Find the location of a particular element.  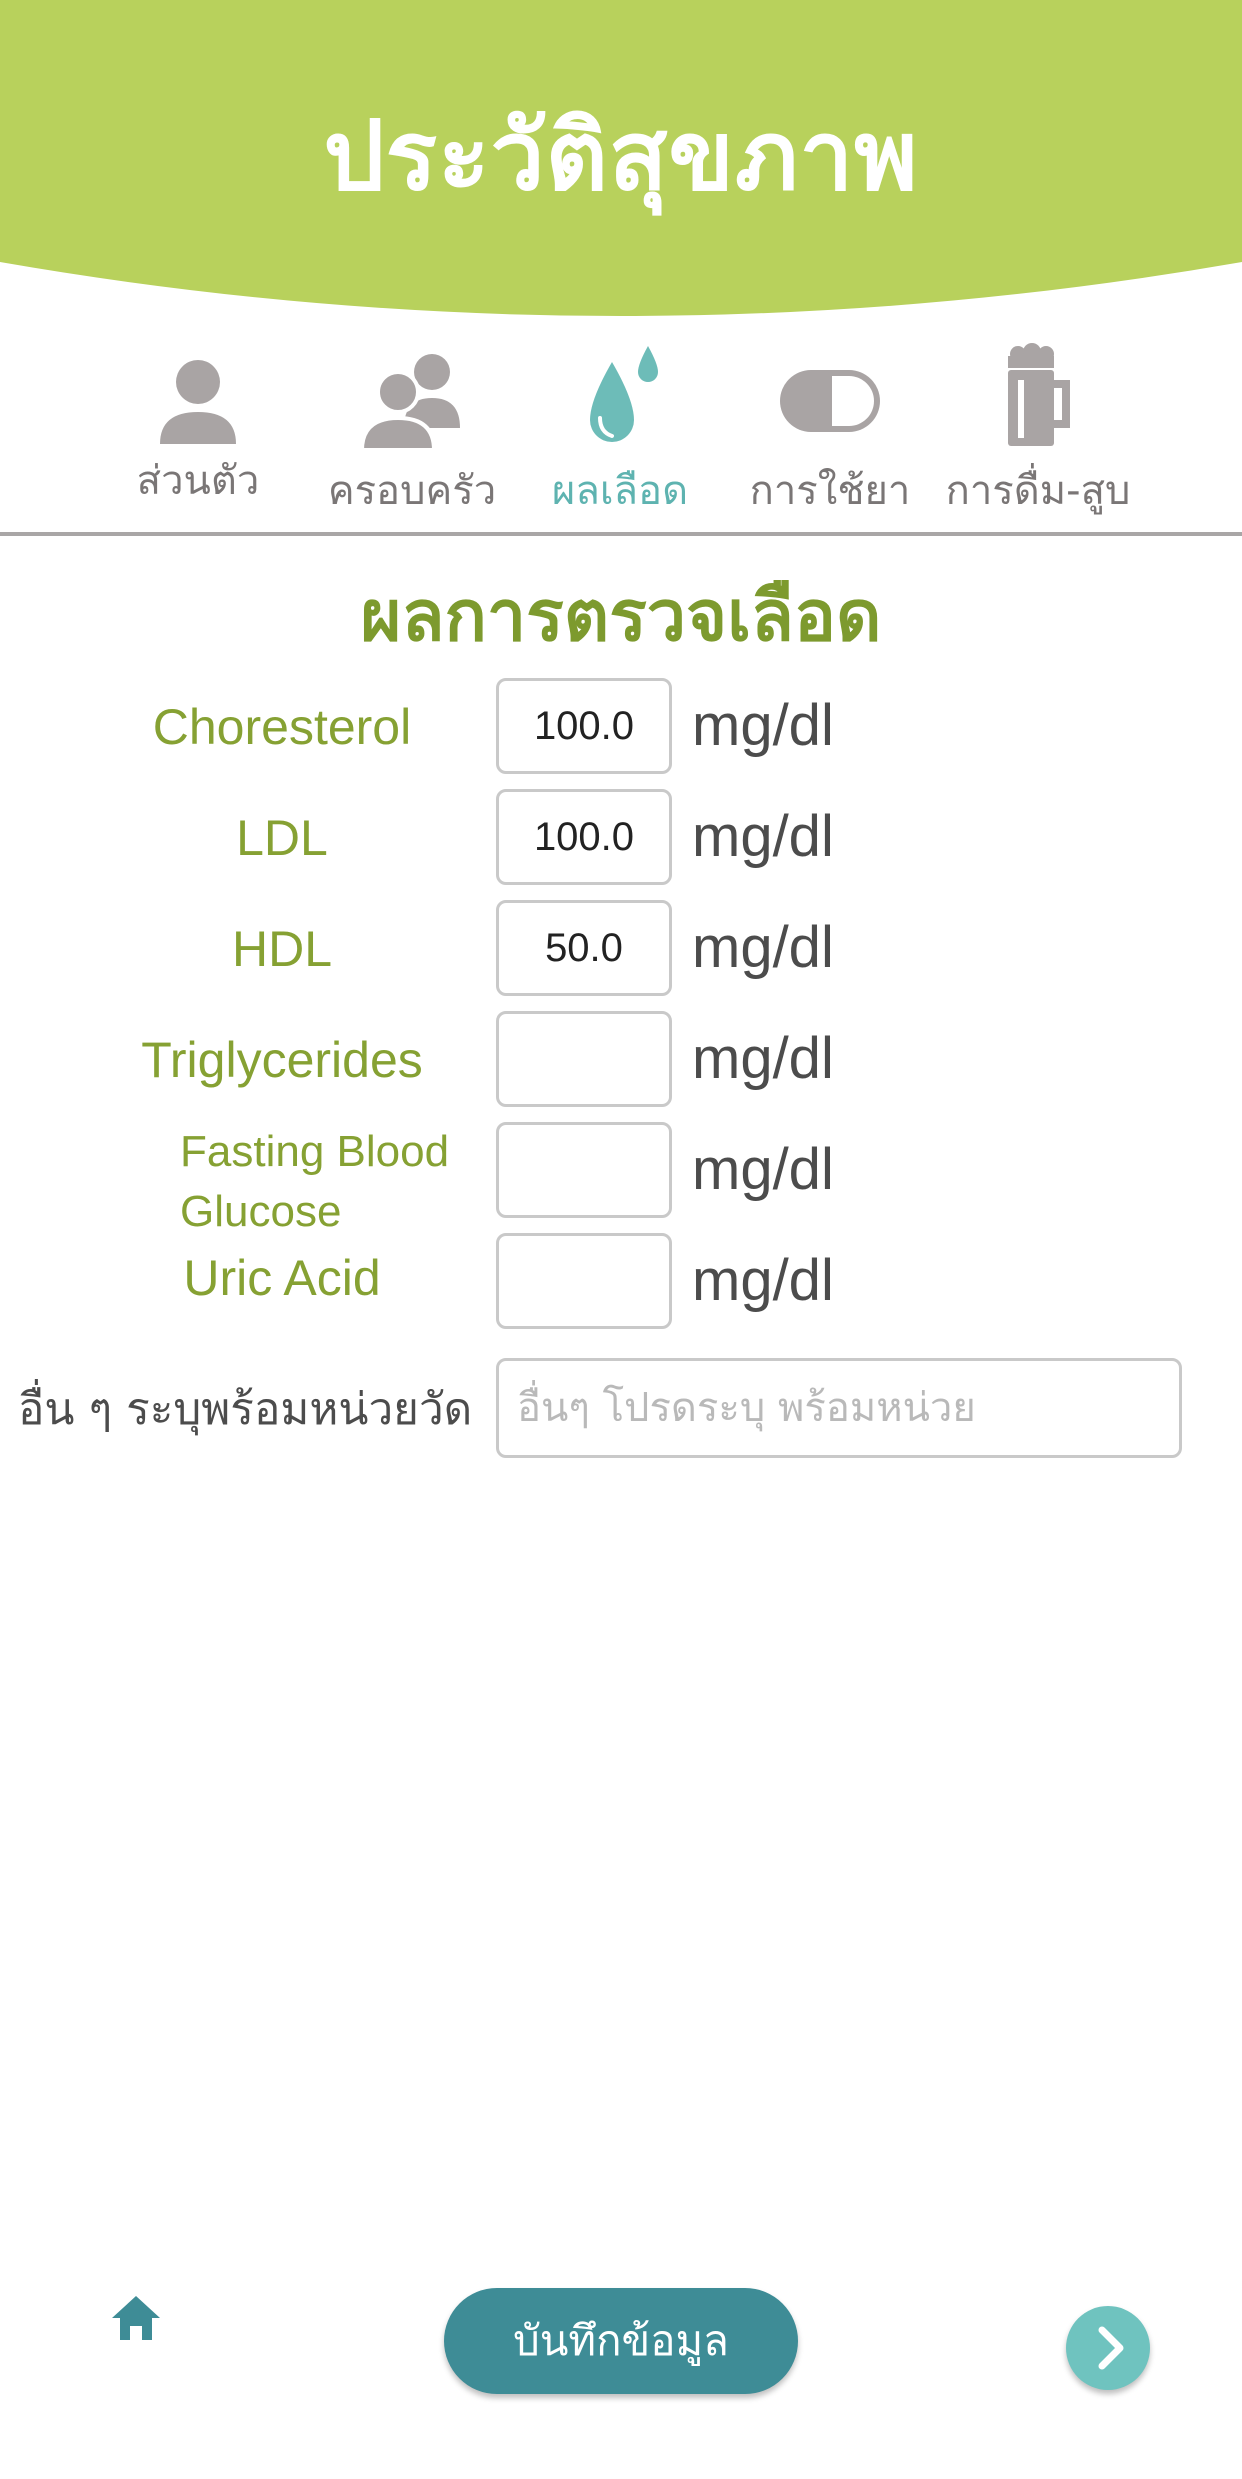

field-label: LDL is located at coordinates (282, 838).